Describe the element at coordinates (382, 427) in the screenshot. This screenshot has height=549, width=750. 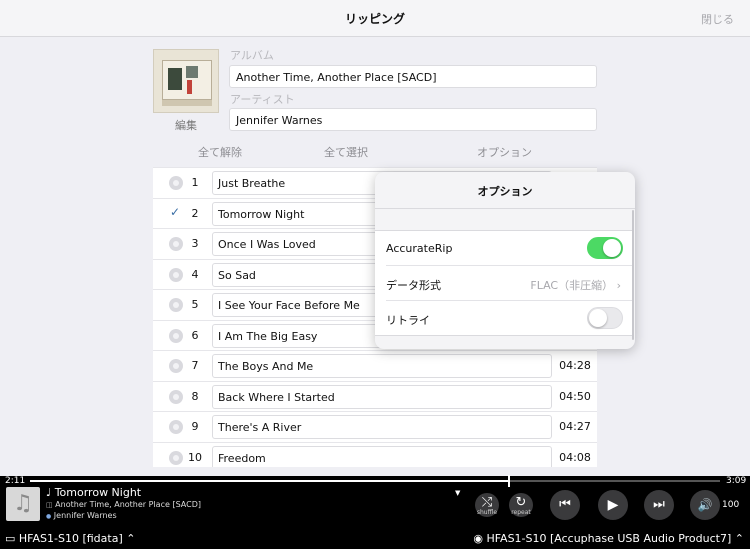
I see `track-title-field: There's A River` at that location.